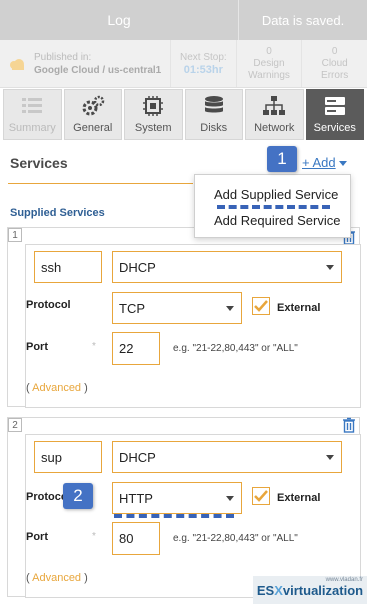 Image resolution: width=367 pixels, height=604 pixels. I want to click on menu-item-add-supplied-service: Add Supplied Service, so click(276, 194).